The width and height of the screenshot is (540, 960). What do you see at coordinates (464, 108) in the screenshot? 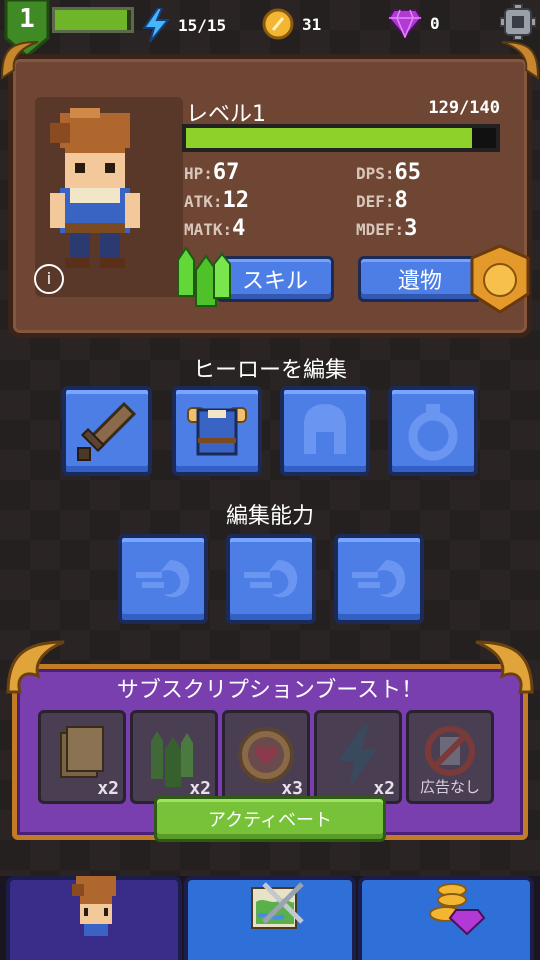
I see `hero-hp-text: 129/140` at bounding box center [464, 108].